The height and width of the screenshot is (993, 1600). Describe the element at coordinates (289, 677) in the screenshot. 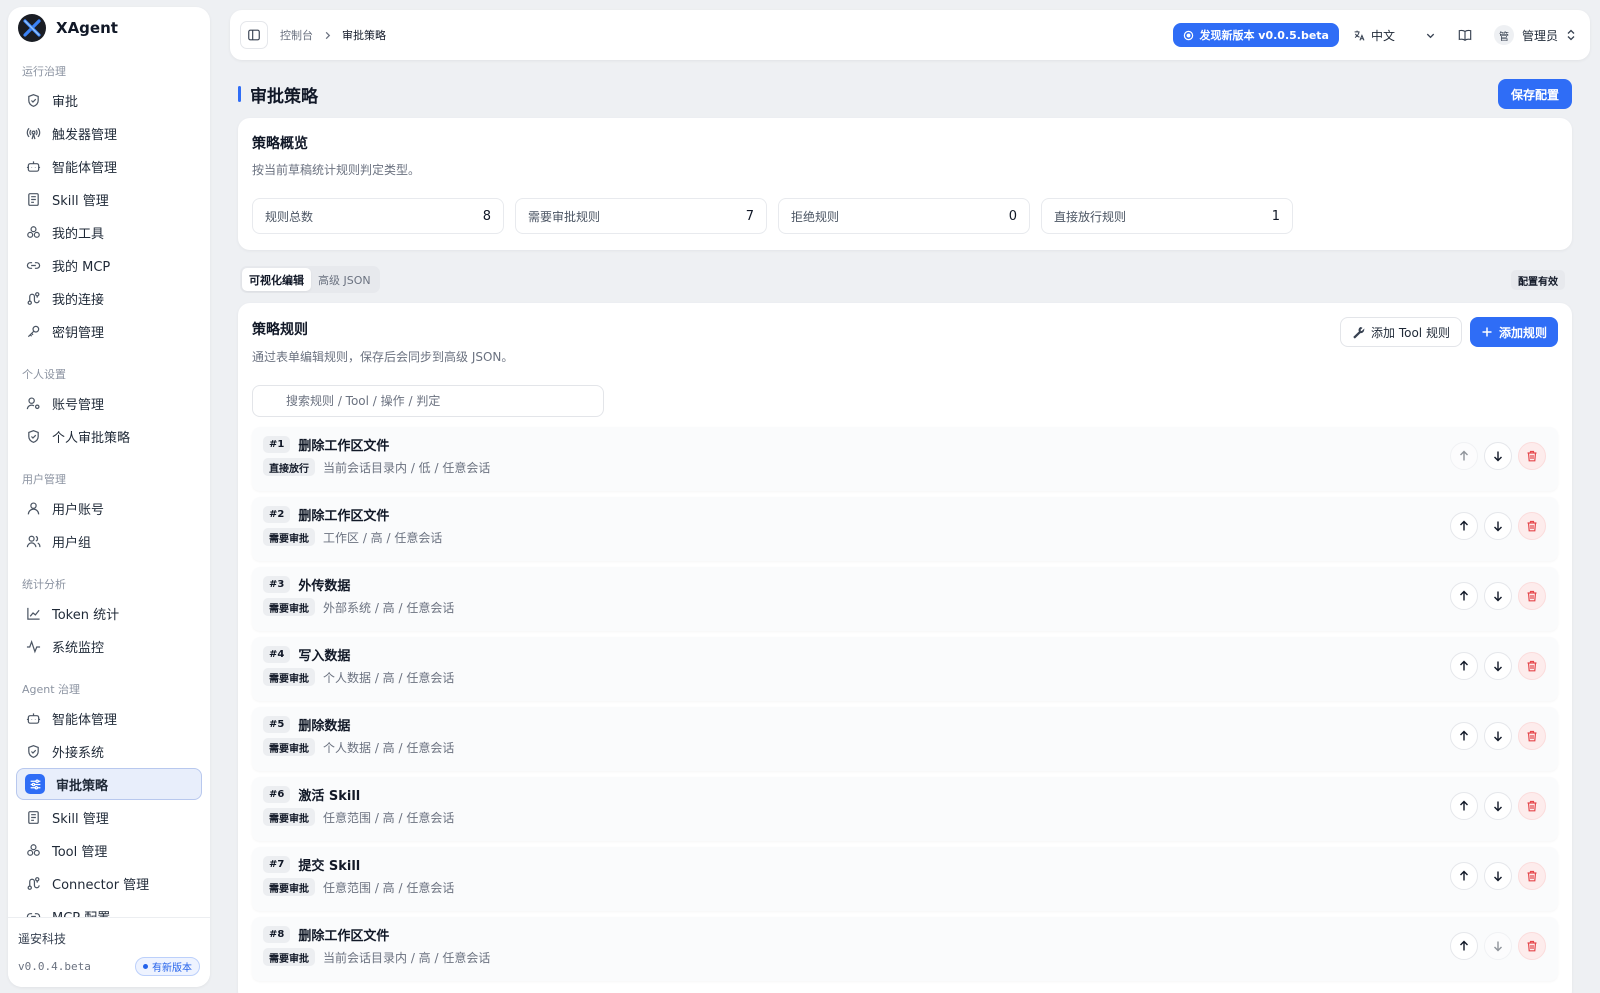

I see `rule-decision-badge: 需要审批` at that location.